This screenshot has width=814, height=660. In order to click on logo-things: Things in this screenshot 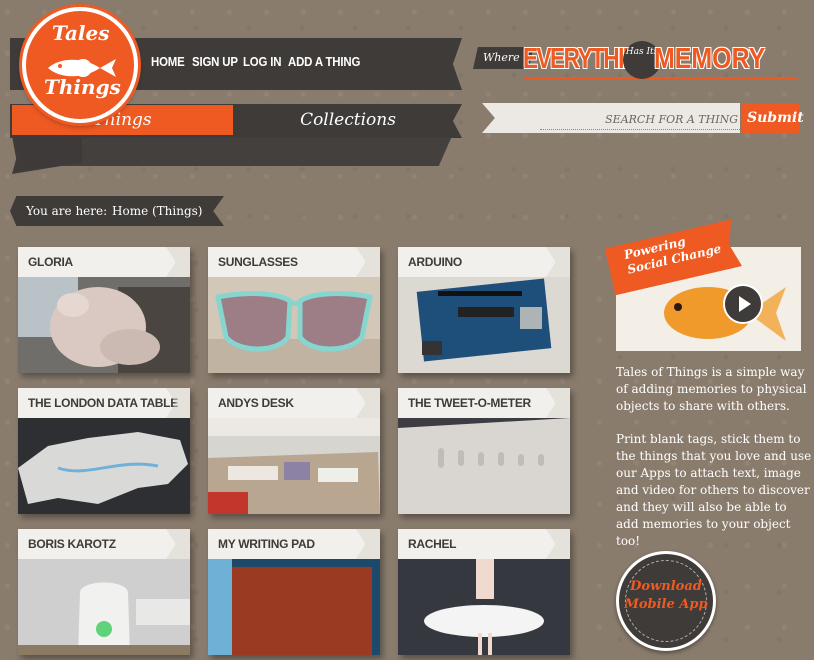, I will do `click(82, 87)`.